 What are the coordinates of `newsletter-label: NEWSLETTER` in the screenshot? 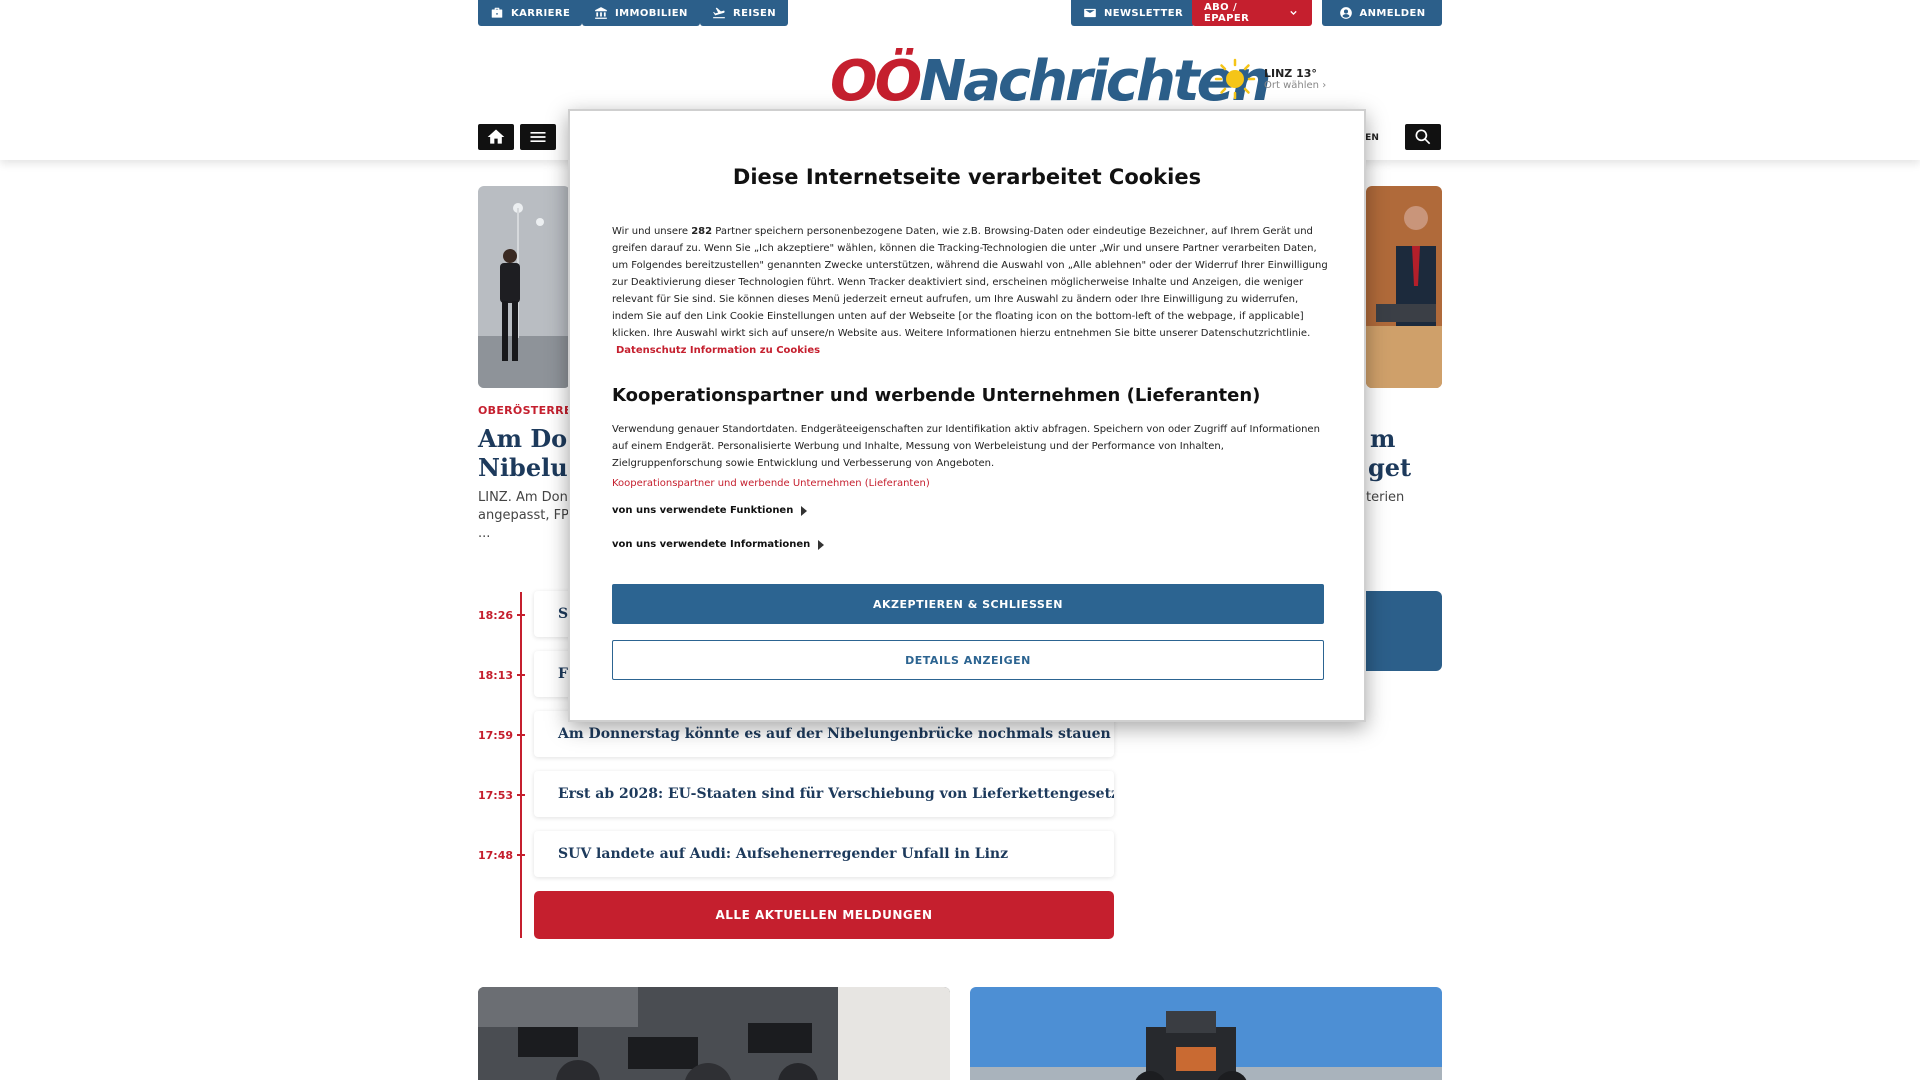 It's located at (1144, 13).